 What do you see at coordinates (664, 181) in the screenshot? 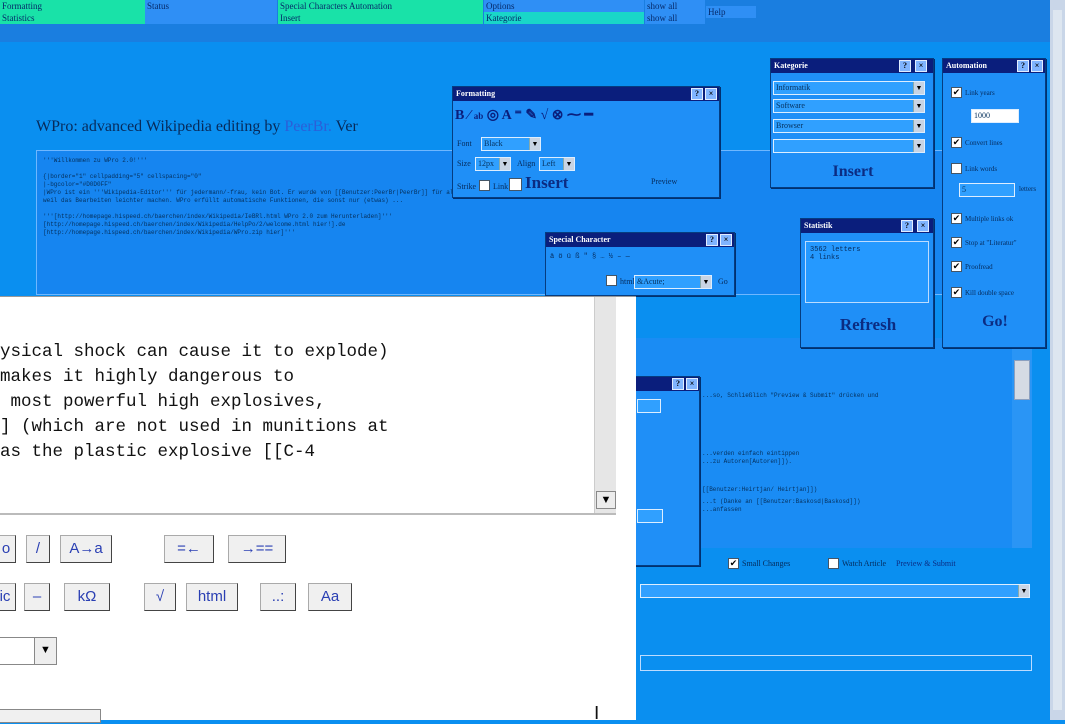
I see `preview-button: Preview` at bounding box center [664, 181].